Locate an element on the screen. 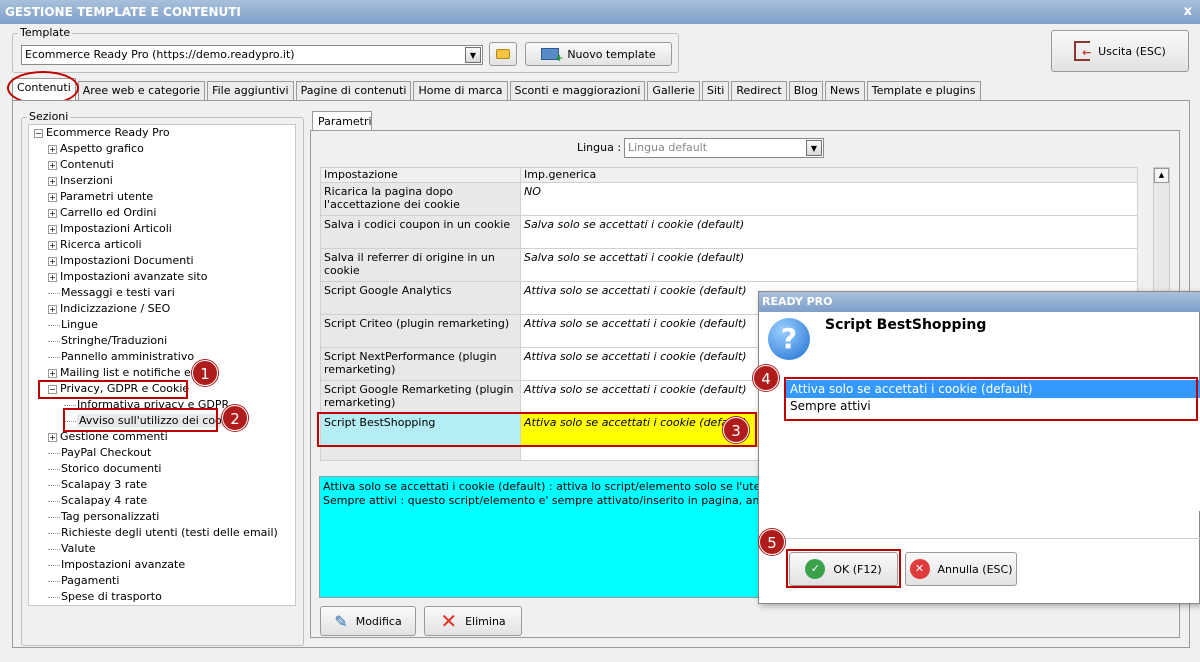 Image resolution: width=1200 pixels, height=662 pixels. collapse-icon: − is located at coordinates (38, 133).